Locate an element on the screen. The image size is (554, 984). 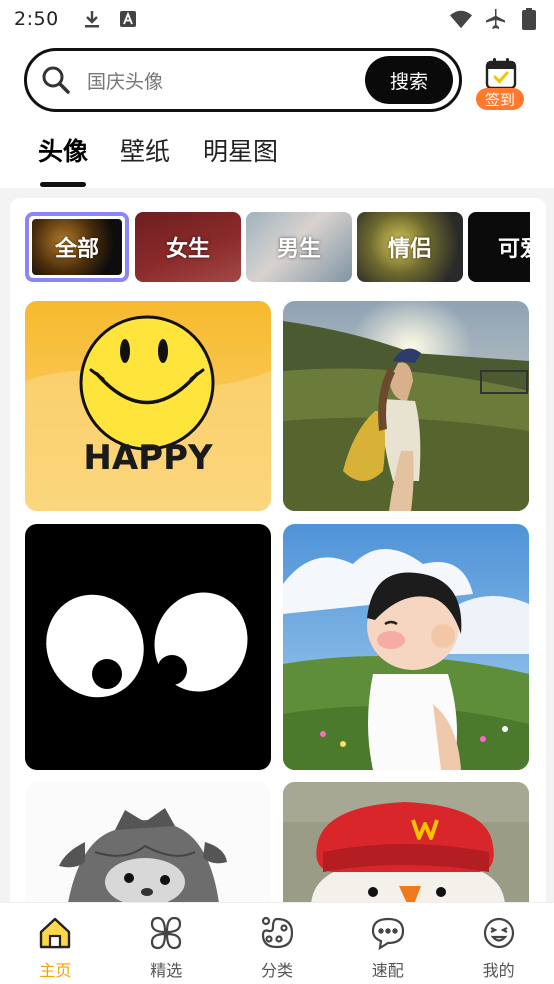
nav-category: 分类 is located at coordinates (277, 943).